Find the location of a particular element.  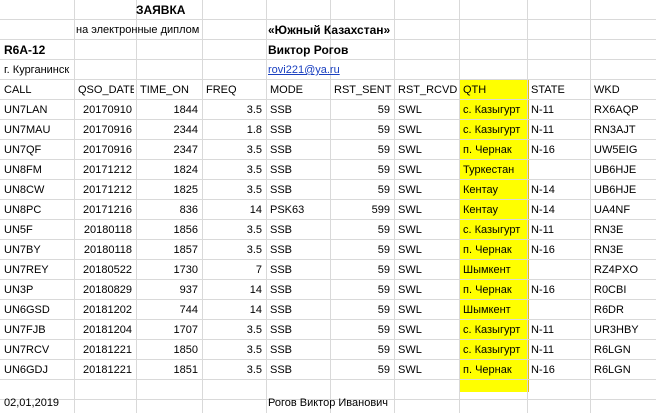

table-cell-wkd: R6DR is located at coordinates (624, 310).